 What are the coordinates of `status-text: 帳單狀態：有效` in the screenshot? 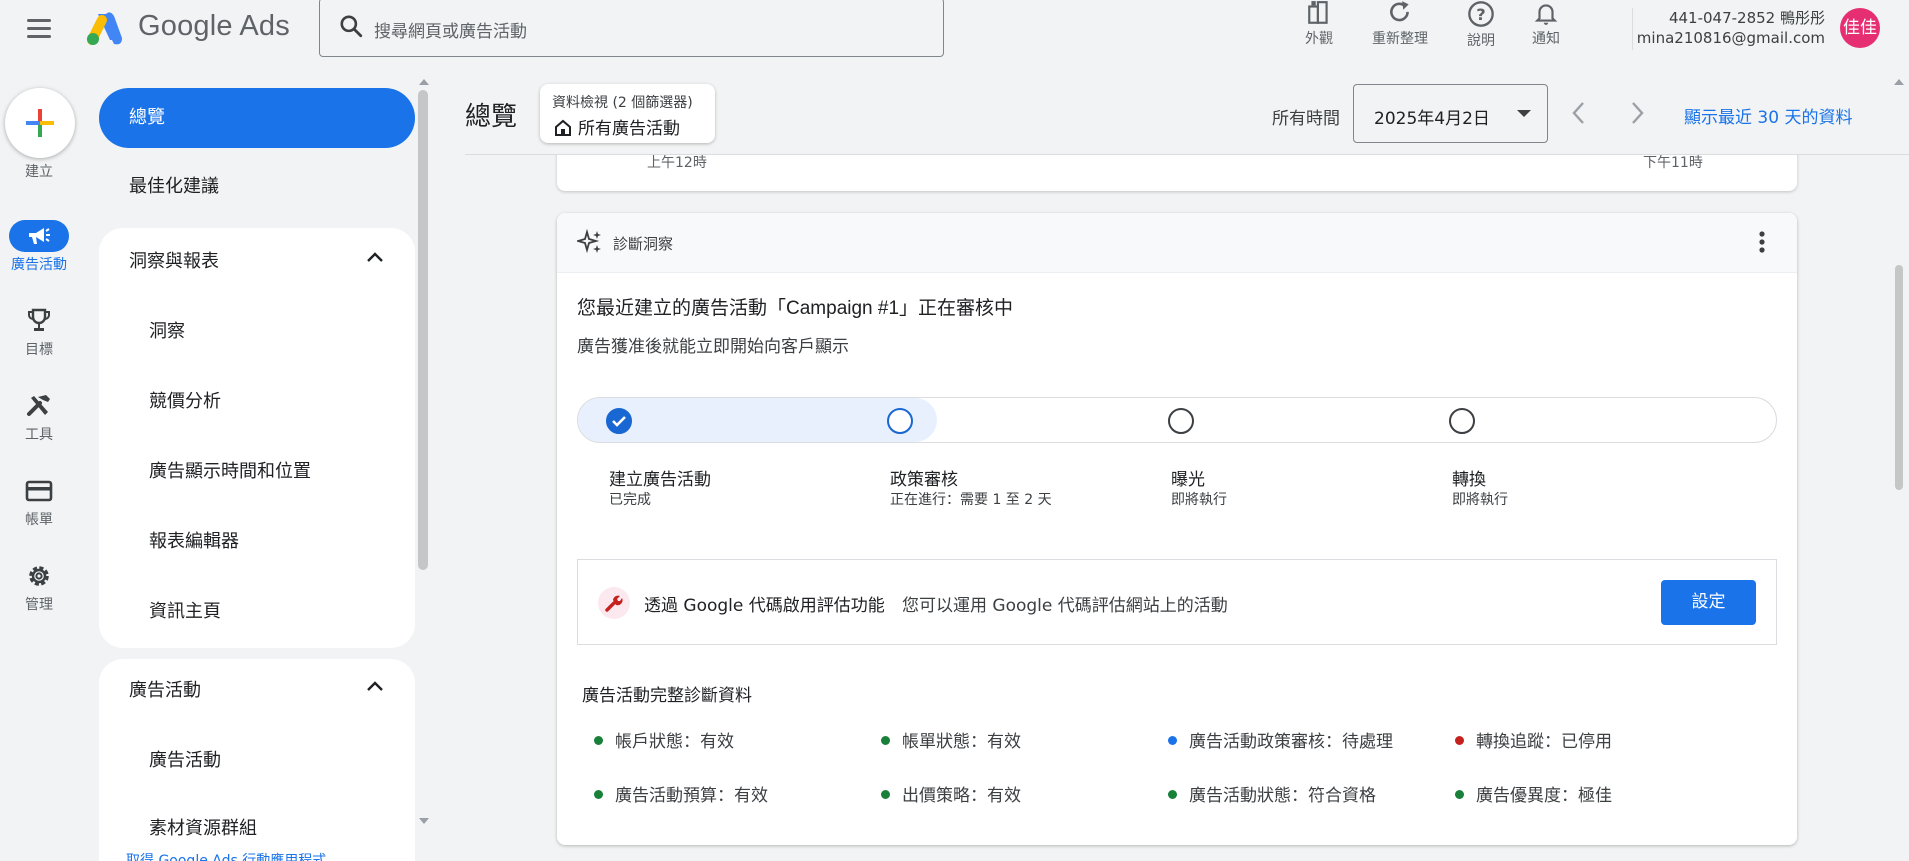 It's located at (961, 742).